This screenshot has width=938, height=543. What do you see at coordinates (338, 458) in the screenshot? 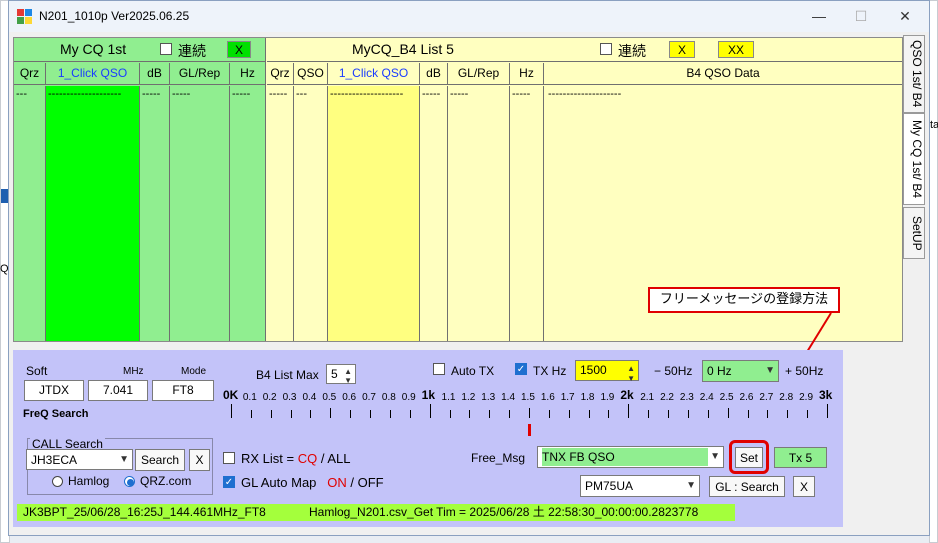
I see `rx-list-all: ALL` at bounding box center [338, 458].